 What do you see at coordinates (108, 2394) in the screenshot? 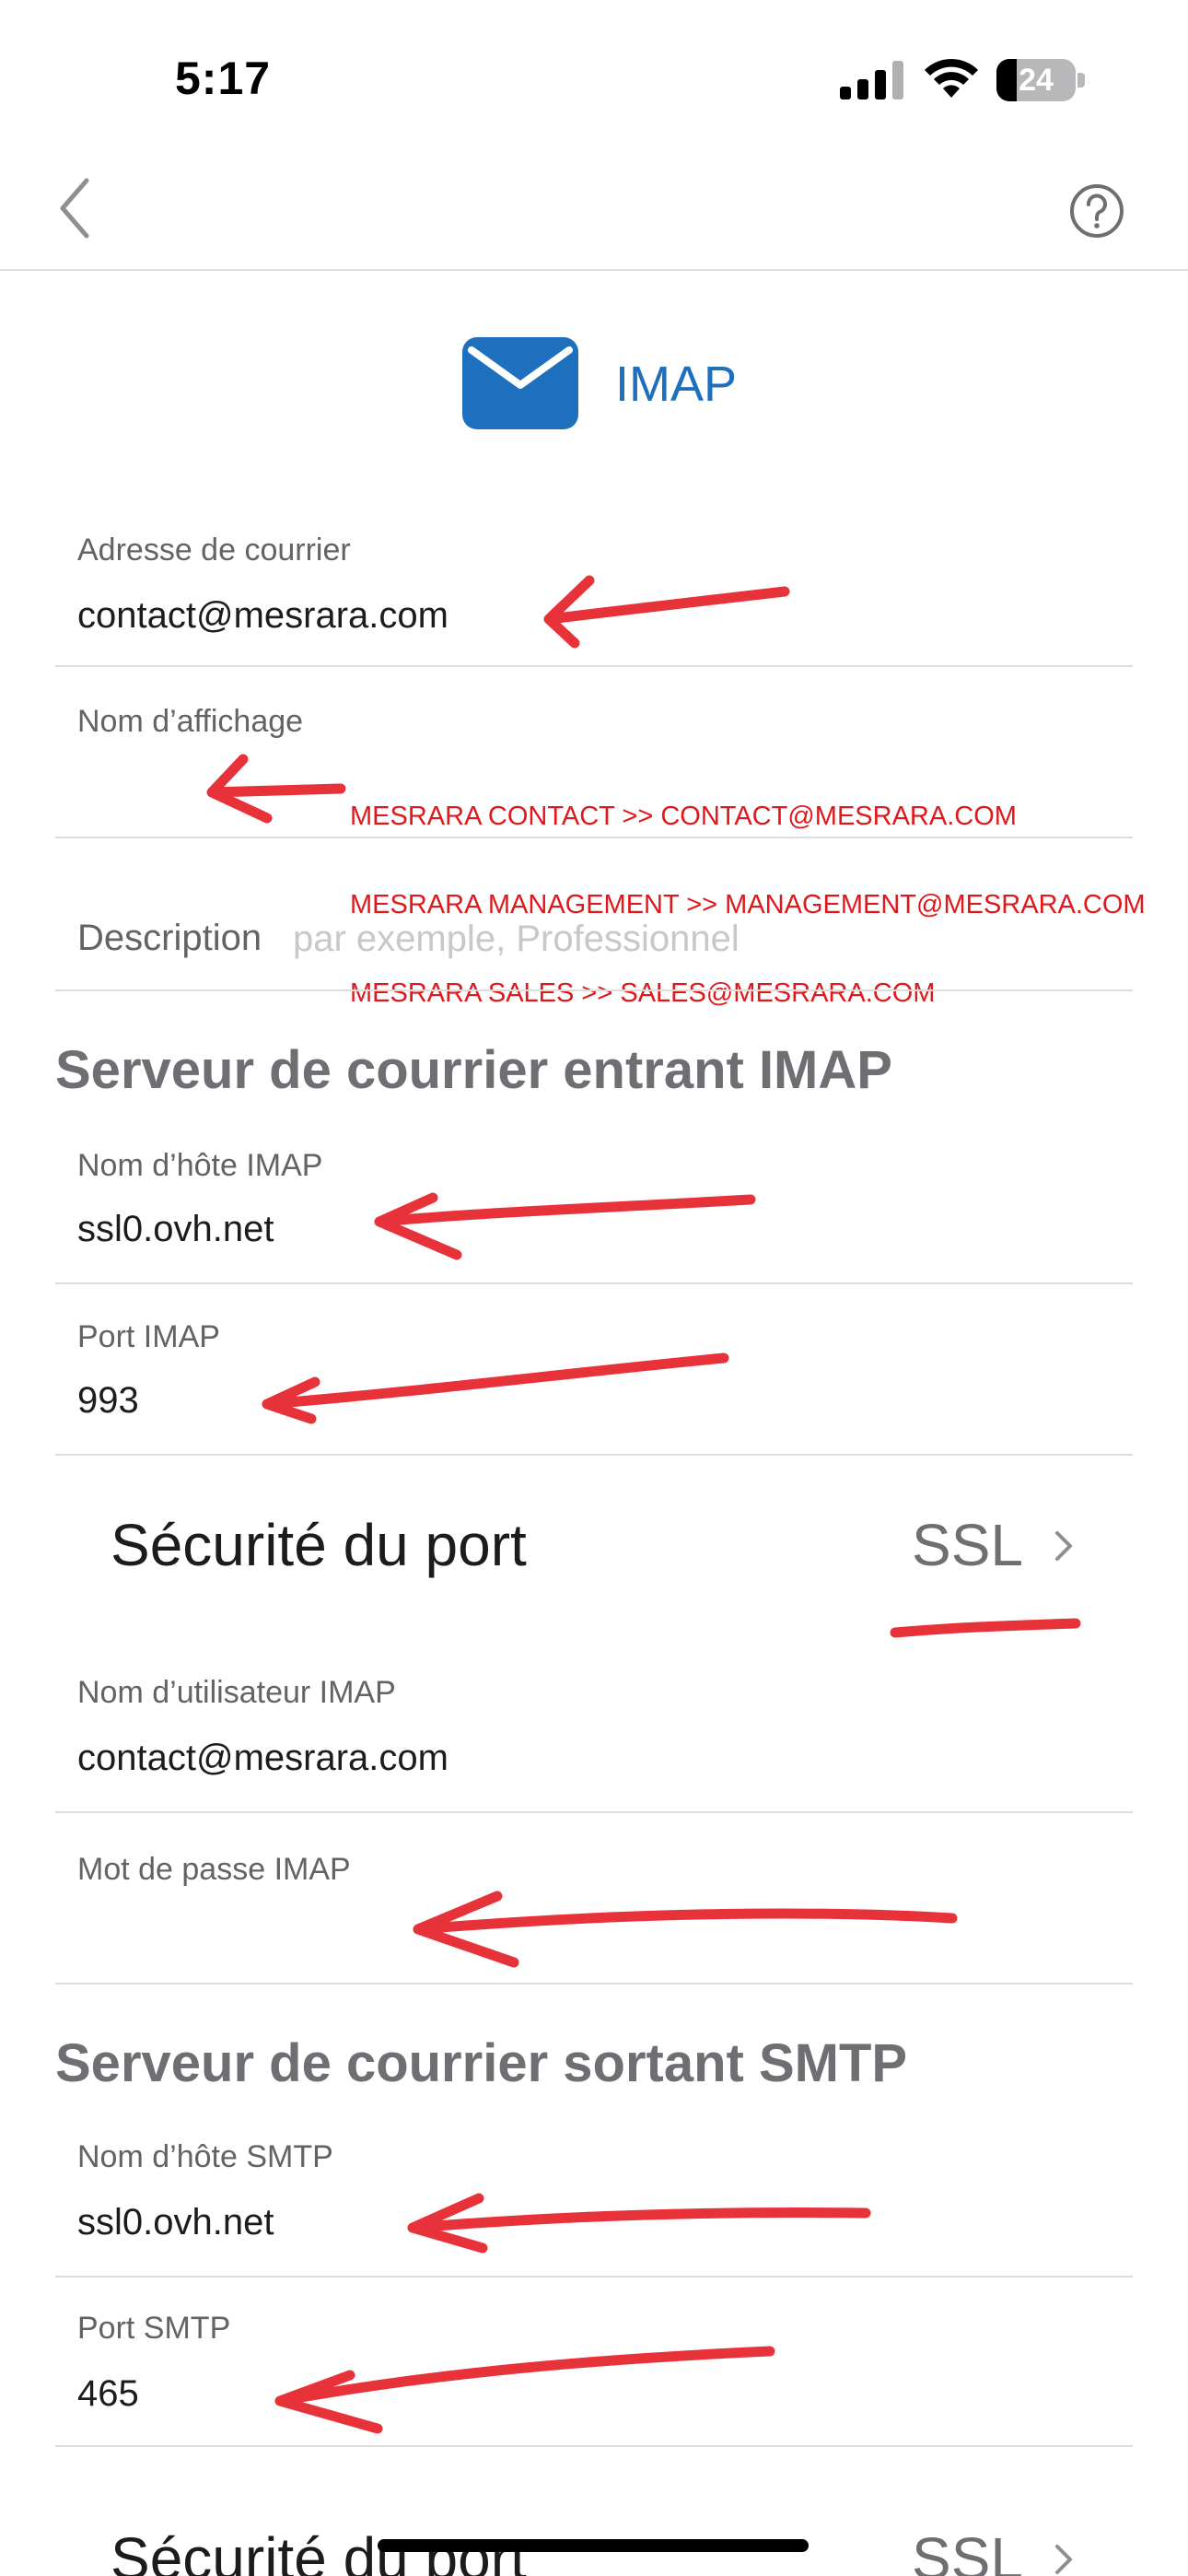
I see `smtp-port-field: 465` at bounding box center [108, 2394].